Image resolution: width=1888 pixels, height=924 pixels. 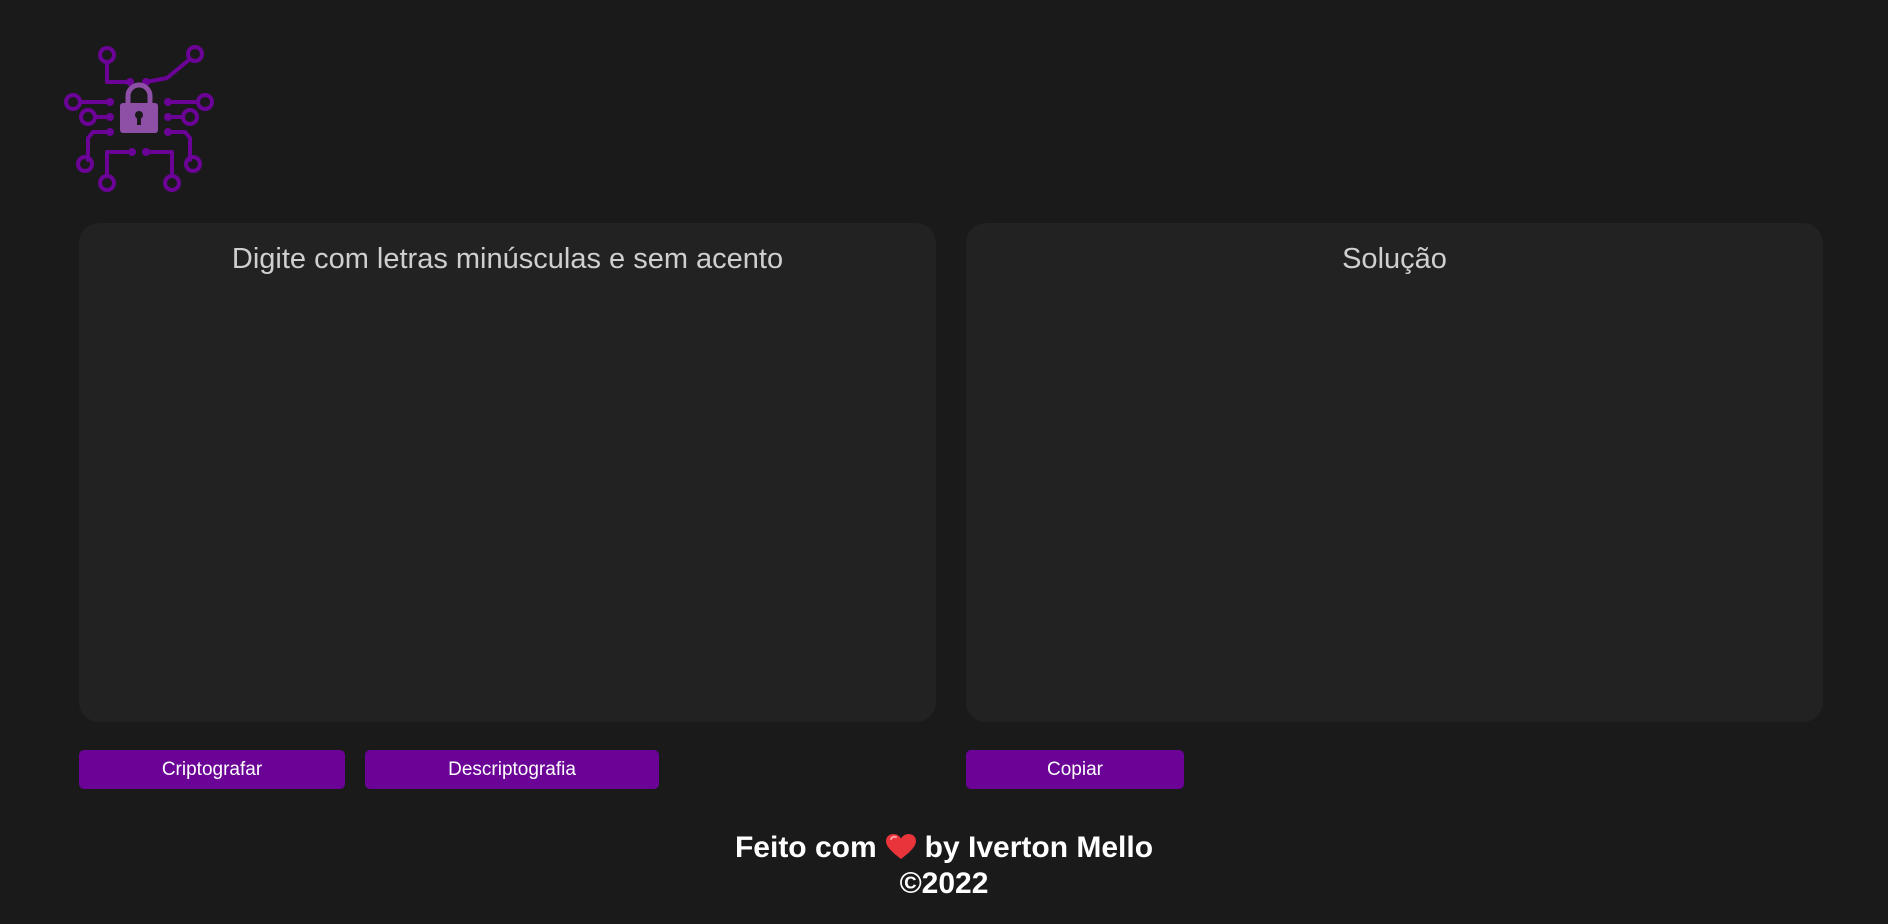 I want to click on footer-suffix: by Iverton Mello, so click(x=1039, y=847).